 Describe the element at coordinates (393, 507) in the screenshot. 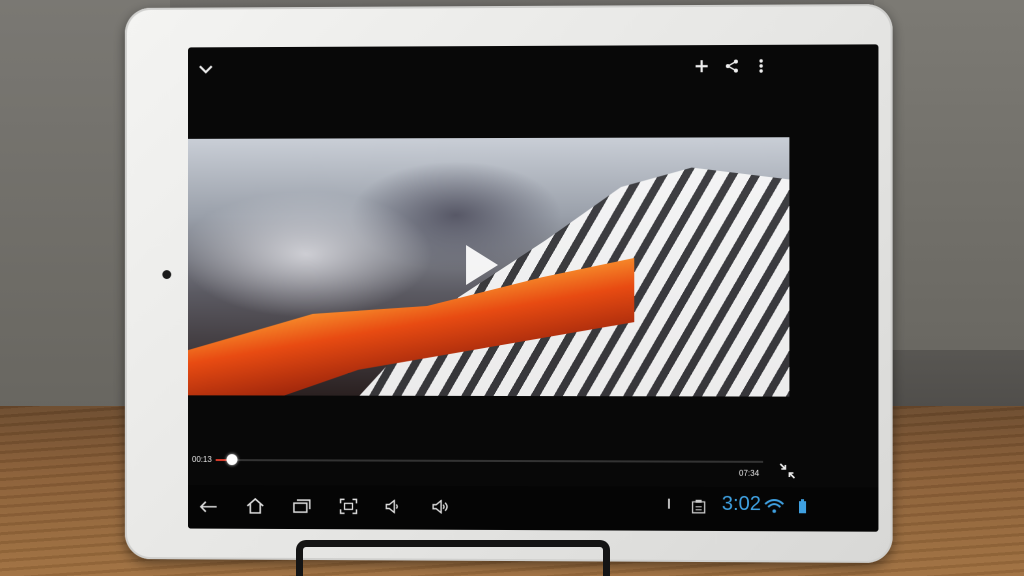

I see `volume-down-icon` at that location.